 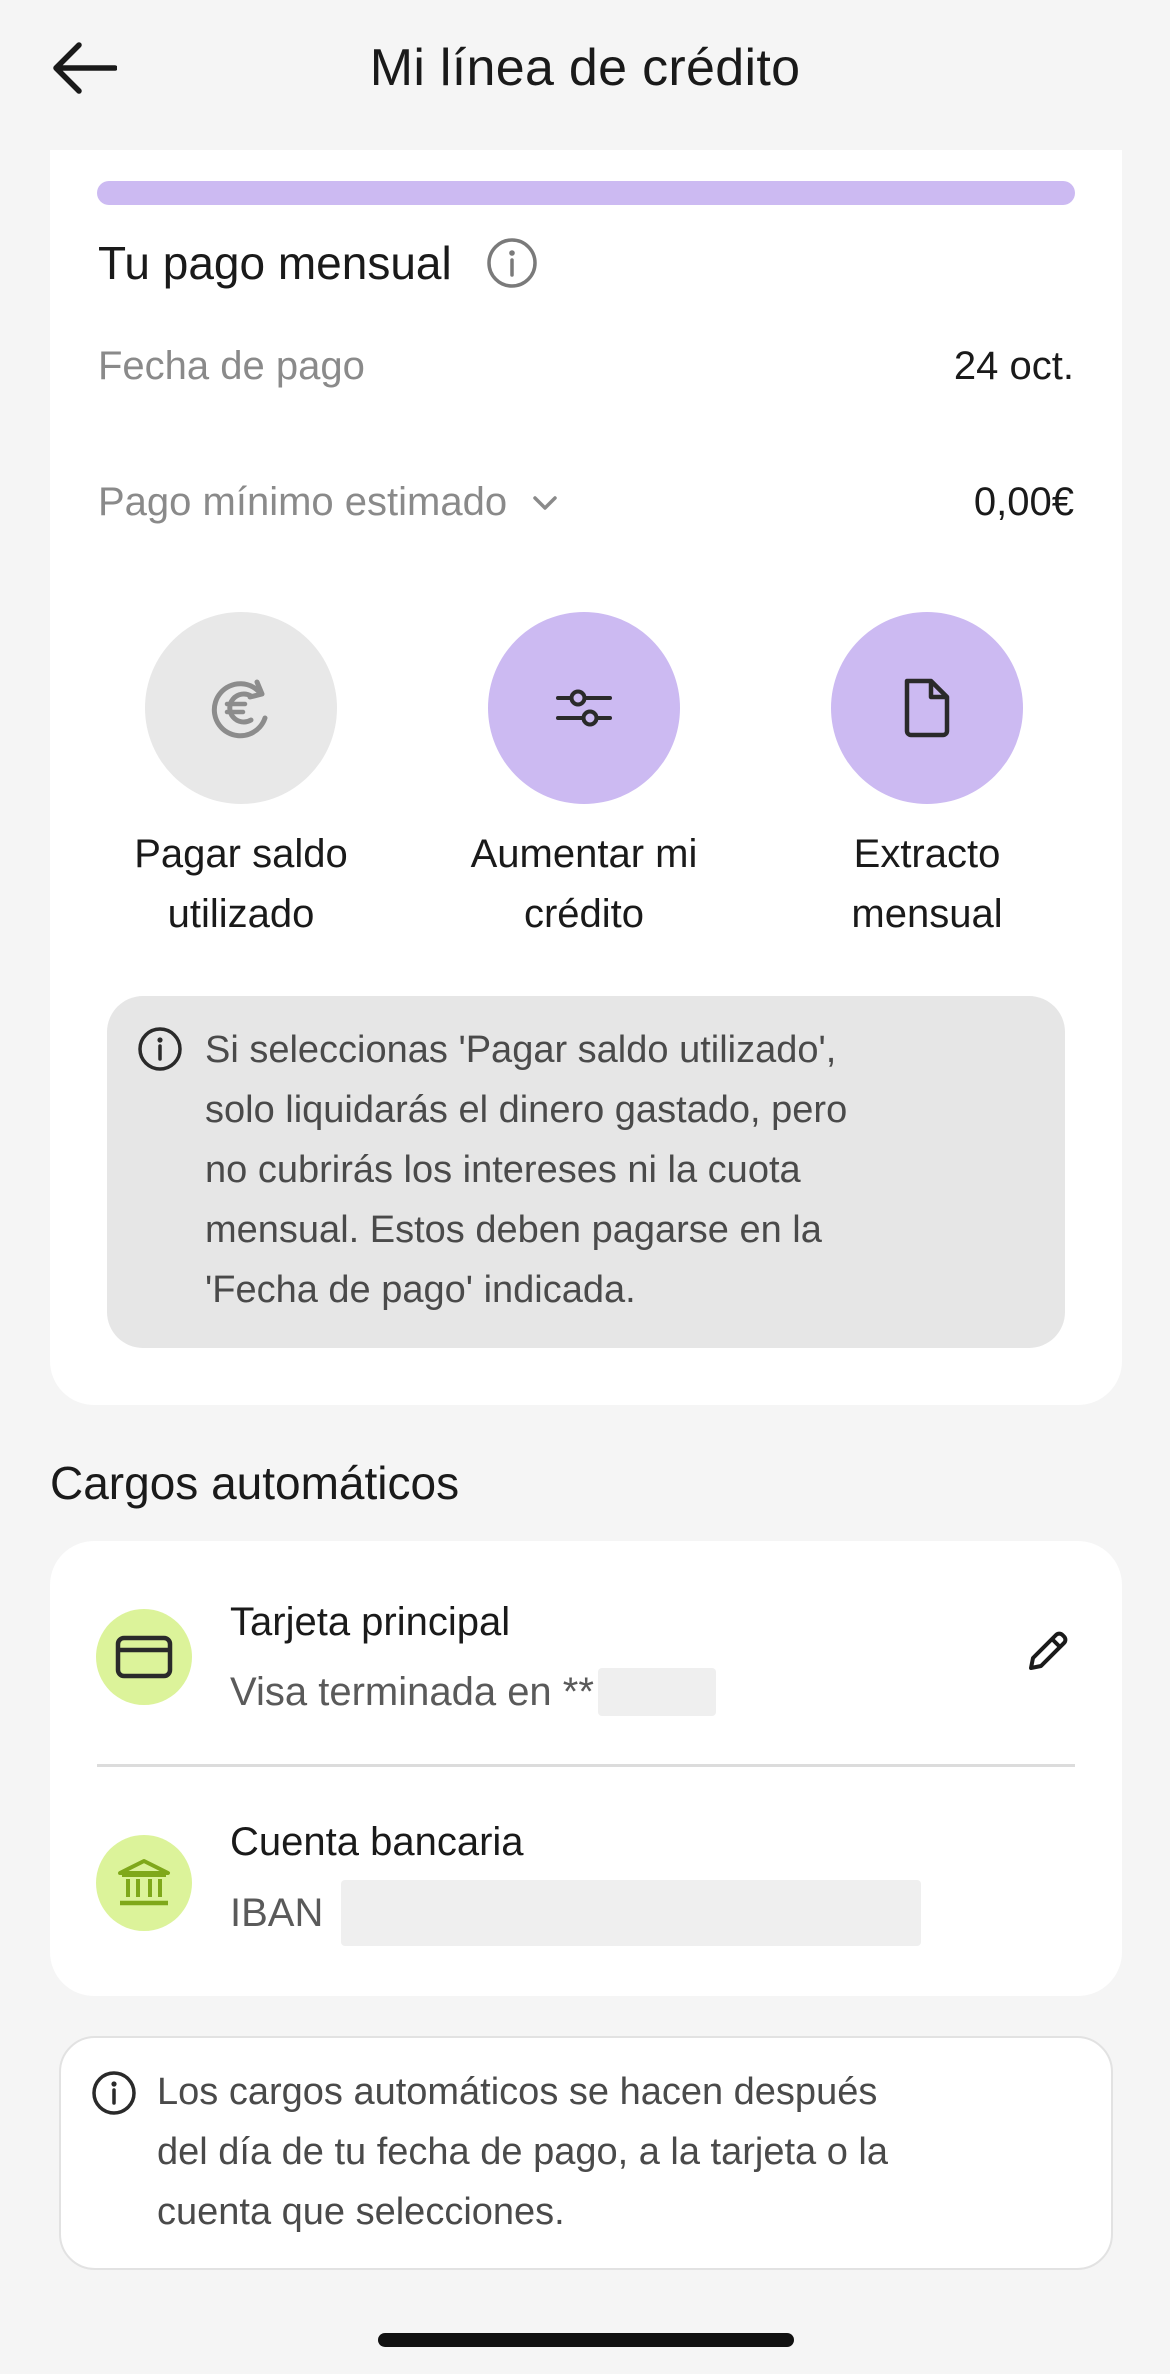 I want to click on increase-credit-circle, so click(x=584, y=708).